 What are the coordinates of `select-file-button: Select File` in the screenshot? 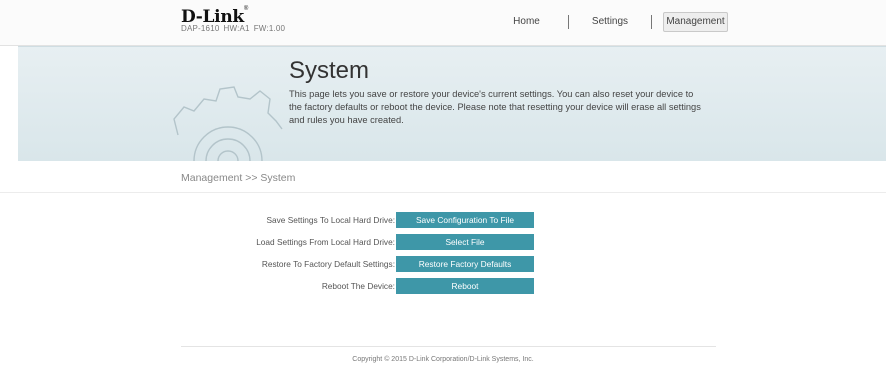 It's located at (465, 242).